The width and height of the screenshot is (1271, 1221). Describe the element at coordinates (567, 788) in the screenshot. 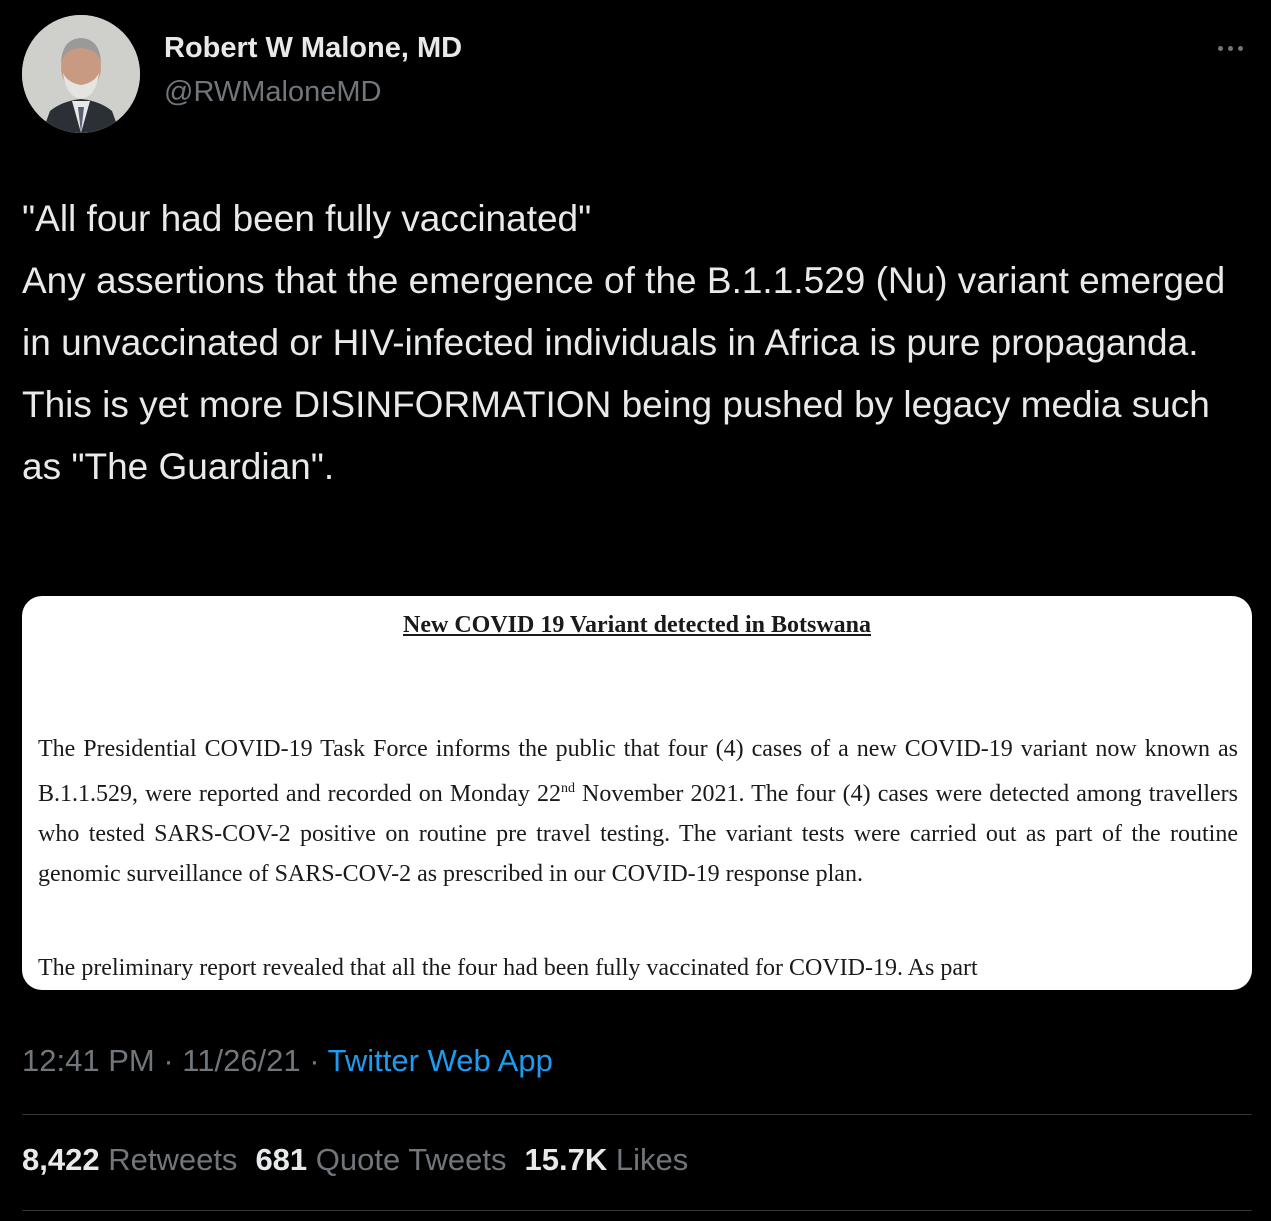

I see `date-ordinal-suffix: nd` at that location.